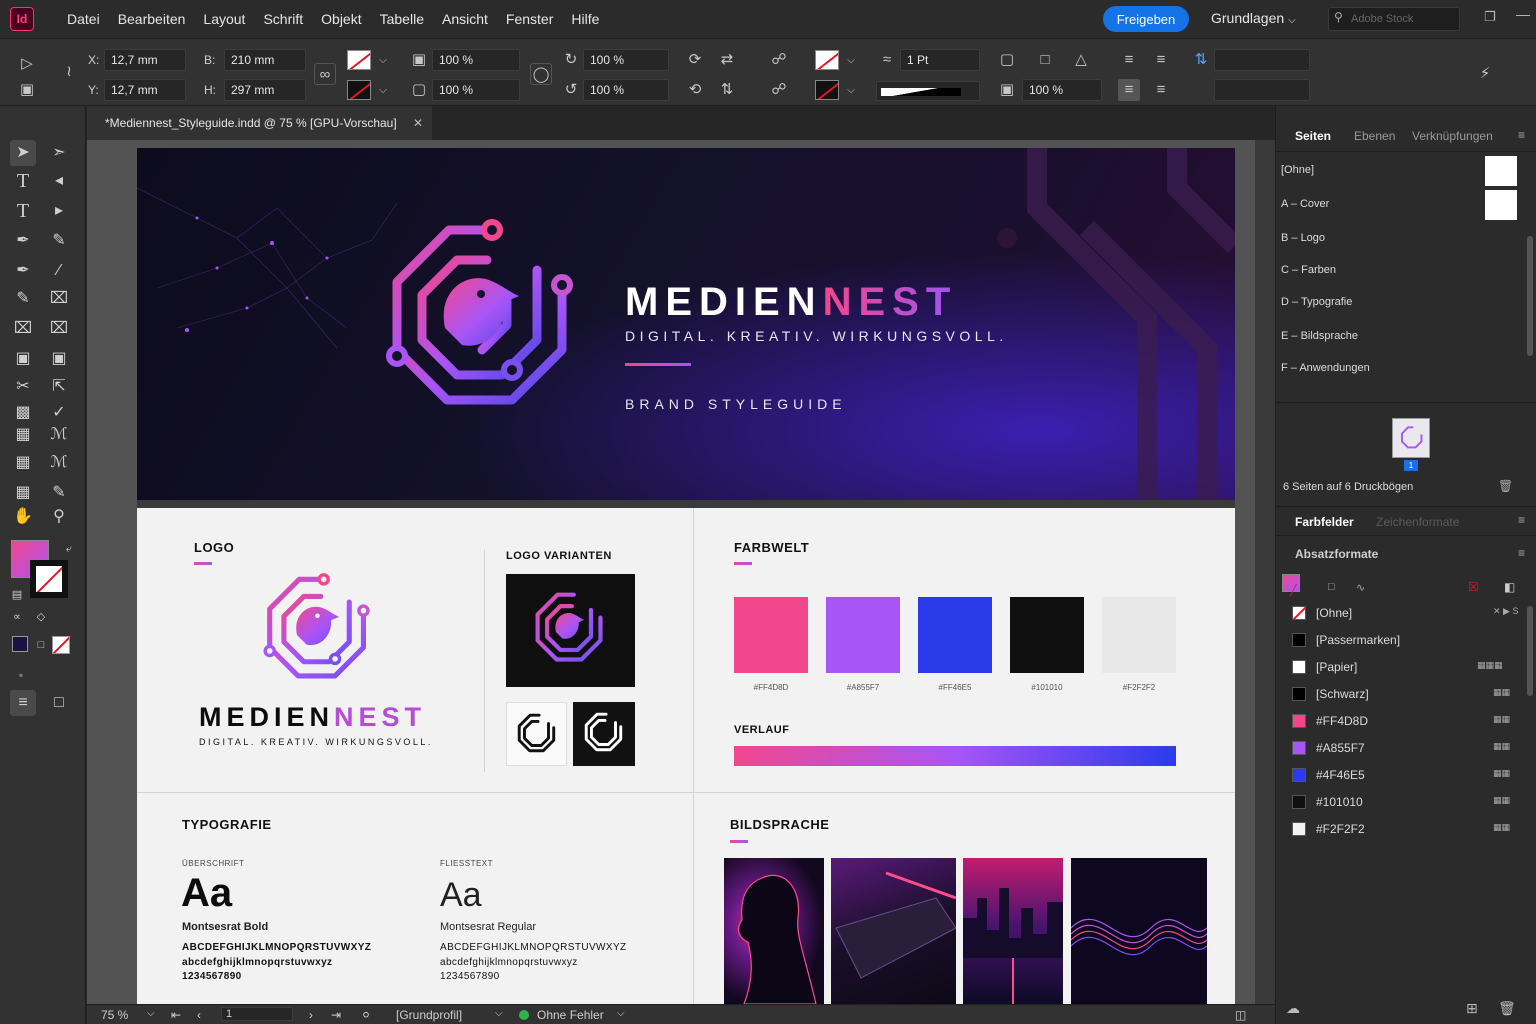  Describe the element at coordinates (1265, 572) in the screenshot. I see `canvas-scrollbar-vertical` at that location.